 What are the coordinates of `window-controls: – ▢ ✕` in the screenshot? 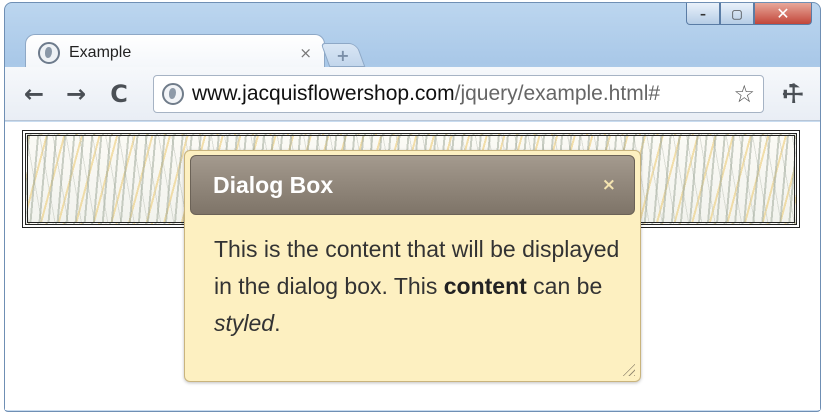 It's located at (749, 14).